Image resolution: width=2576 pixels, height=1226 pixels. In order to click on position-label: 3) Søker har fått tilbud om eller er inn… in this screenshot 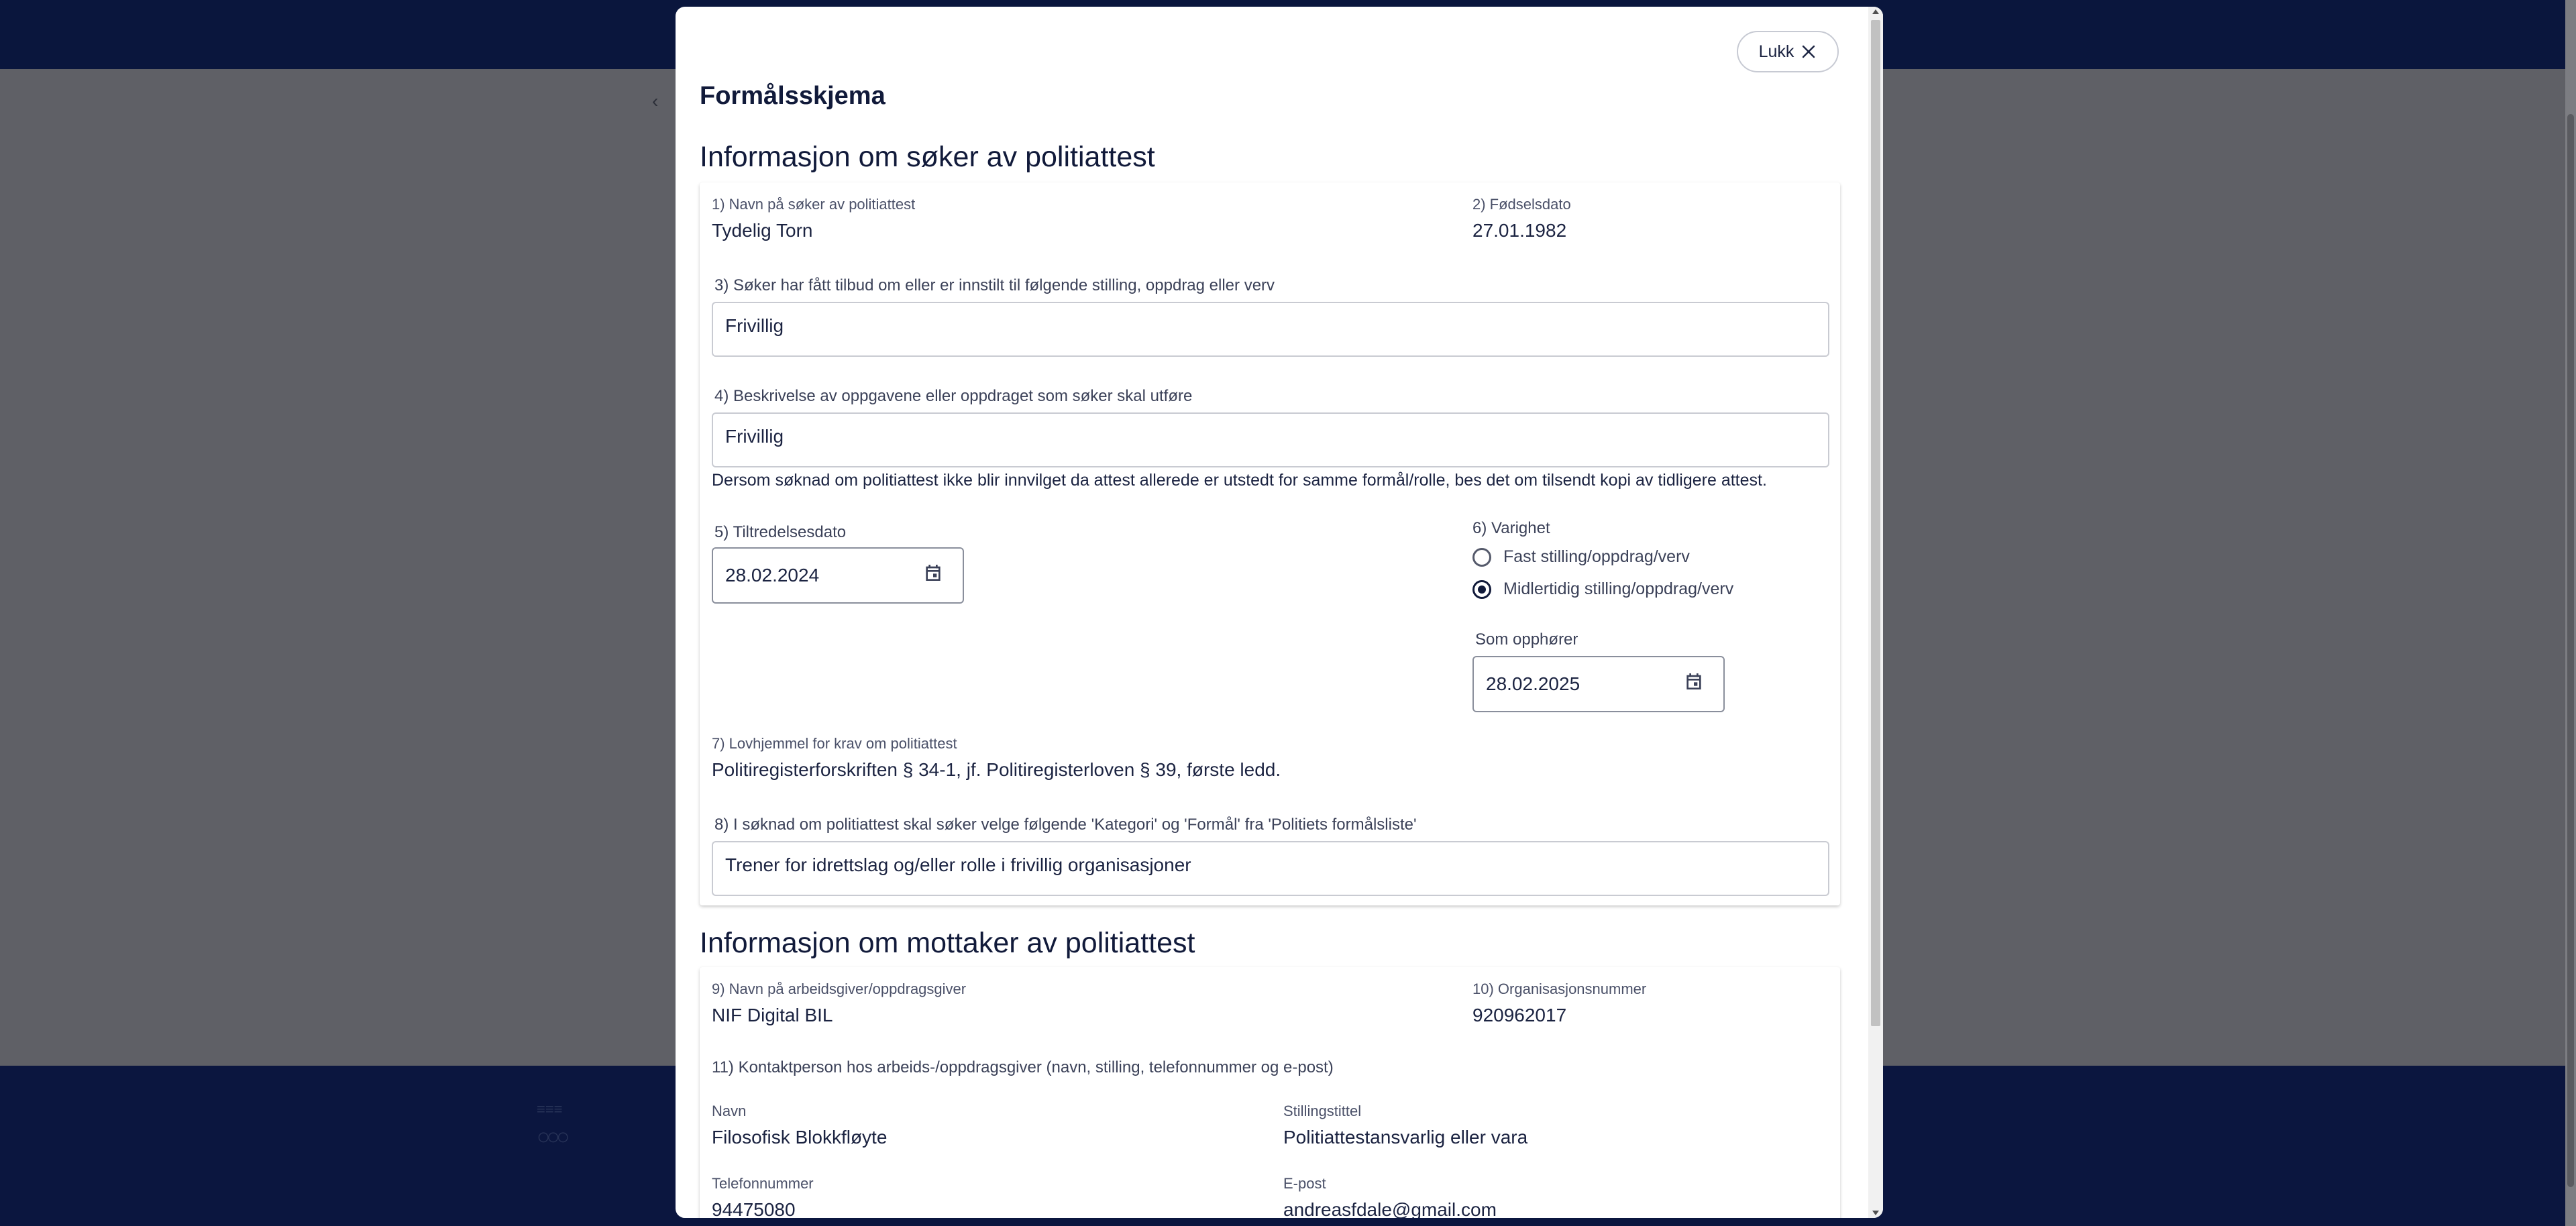, I will do `click(994, 285)`.